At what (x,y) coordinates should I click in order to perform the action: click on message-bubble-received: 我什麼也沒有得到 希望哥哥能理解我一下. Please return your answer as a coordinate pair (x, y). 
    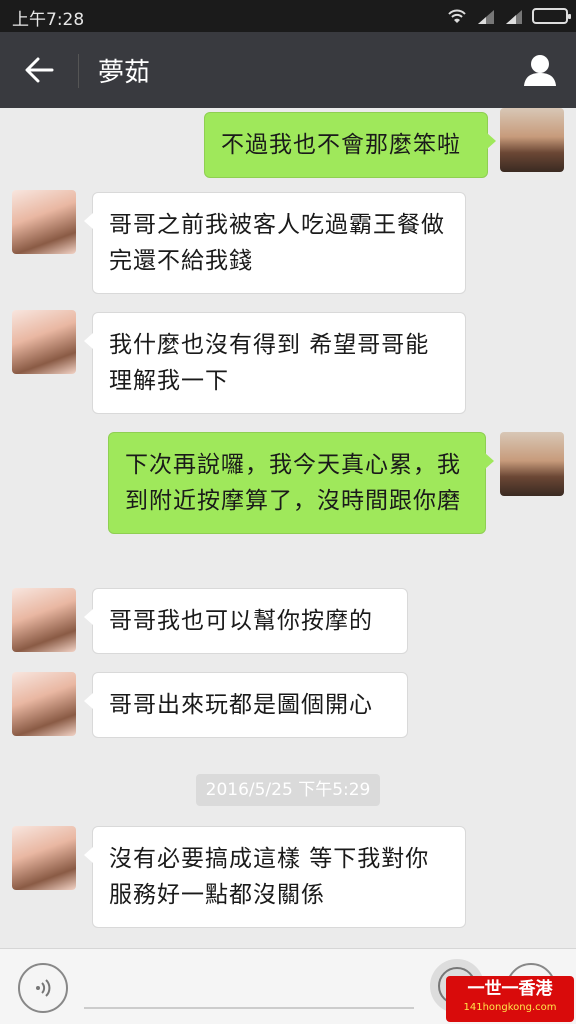
    Looking at the image, I should click on (275, 363).